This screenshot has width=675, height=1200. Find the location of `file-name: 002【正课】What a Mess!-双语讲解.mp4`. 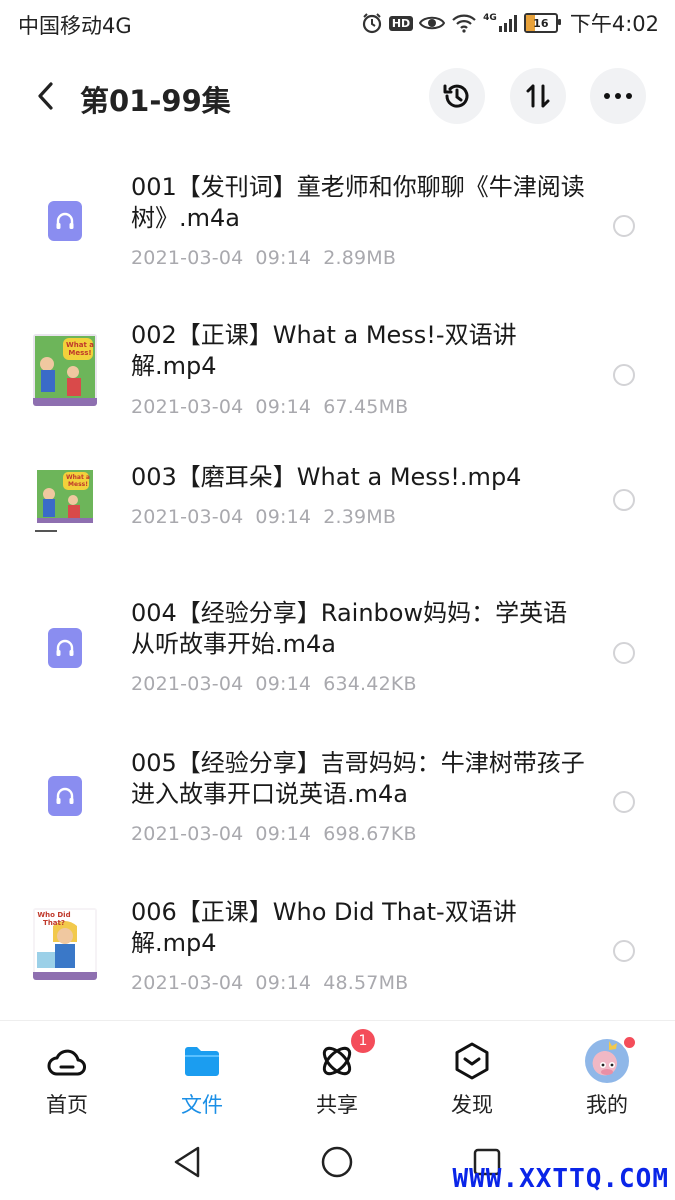

file-name: 002【正课】What a Mess!-双语讲解.mp4 is located at coordinates (324, 350).